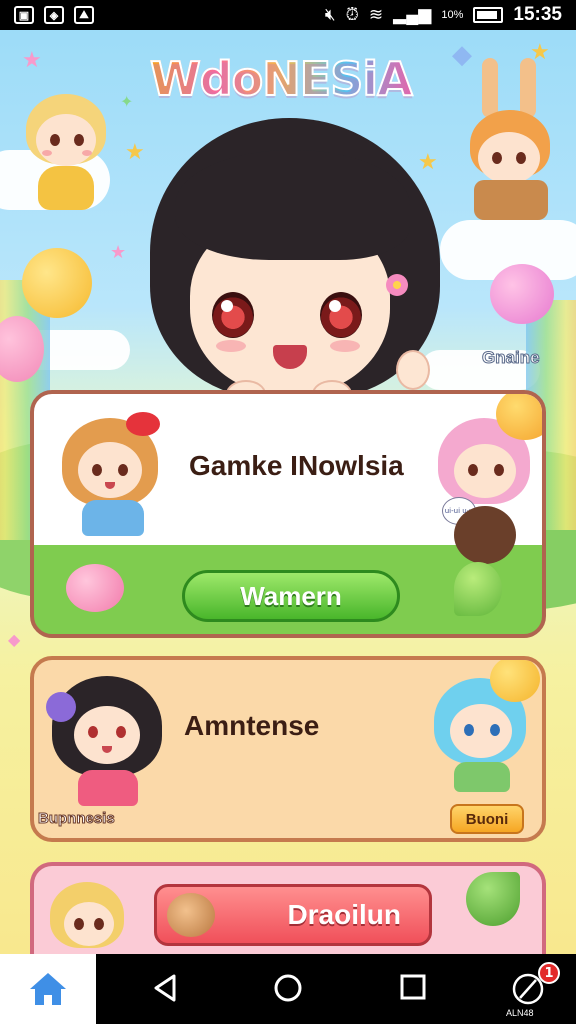 The image size is (576, 1024). I want to click on chick-balloon, so click(57, 283).